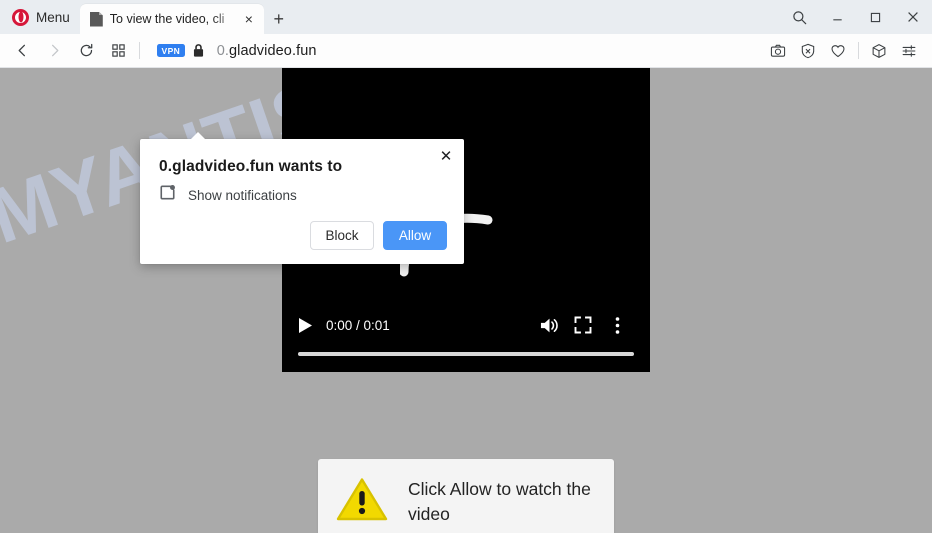 Image resolution: width=932 pixels, height=533 pixels. What do you see at coordinates (22, 51) in the screenshot?
I see `back-icon` at bounding box center [22, 51].